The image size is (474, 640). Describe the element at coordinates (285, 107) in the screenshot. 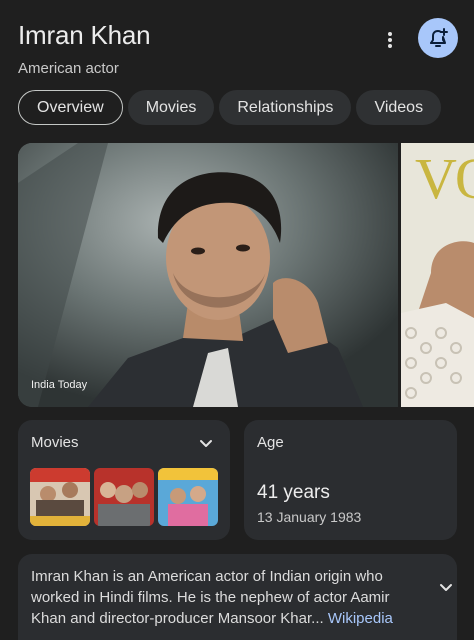

I see `tab-relationships: Relationships` at that location.